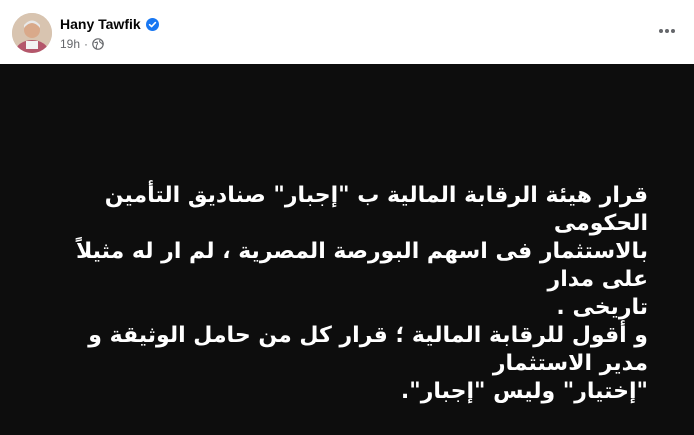 The width and height of the screenshot is (694, 435). I want to click on verified-badge-icon, so click(152, 24).